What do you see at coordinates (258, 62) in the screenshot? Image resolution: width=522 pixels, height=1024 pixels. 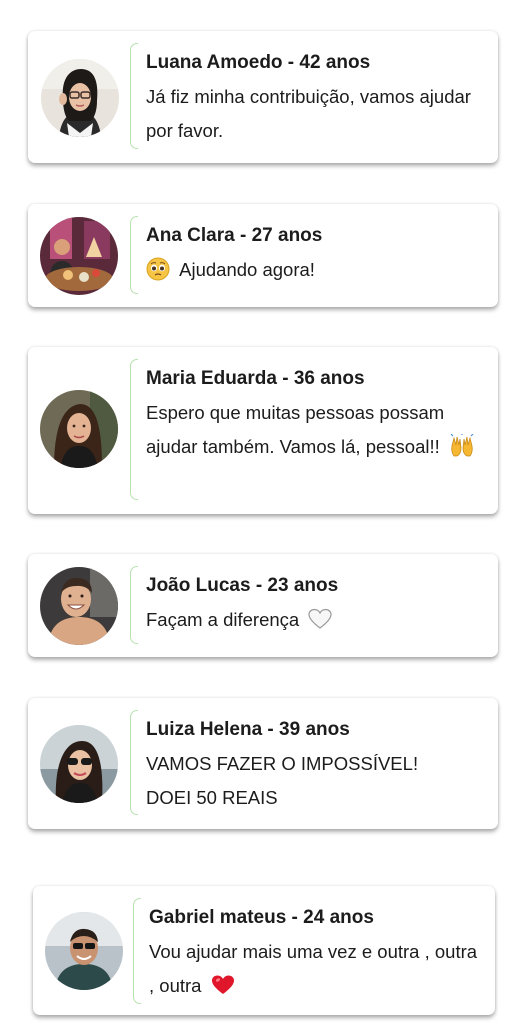 I see `commenter-name: Luana Amoedo - 42 anos` at bounding box center [258, 62].